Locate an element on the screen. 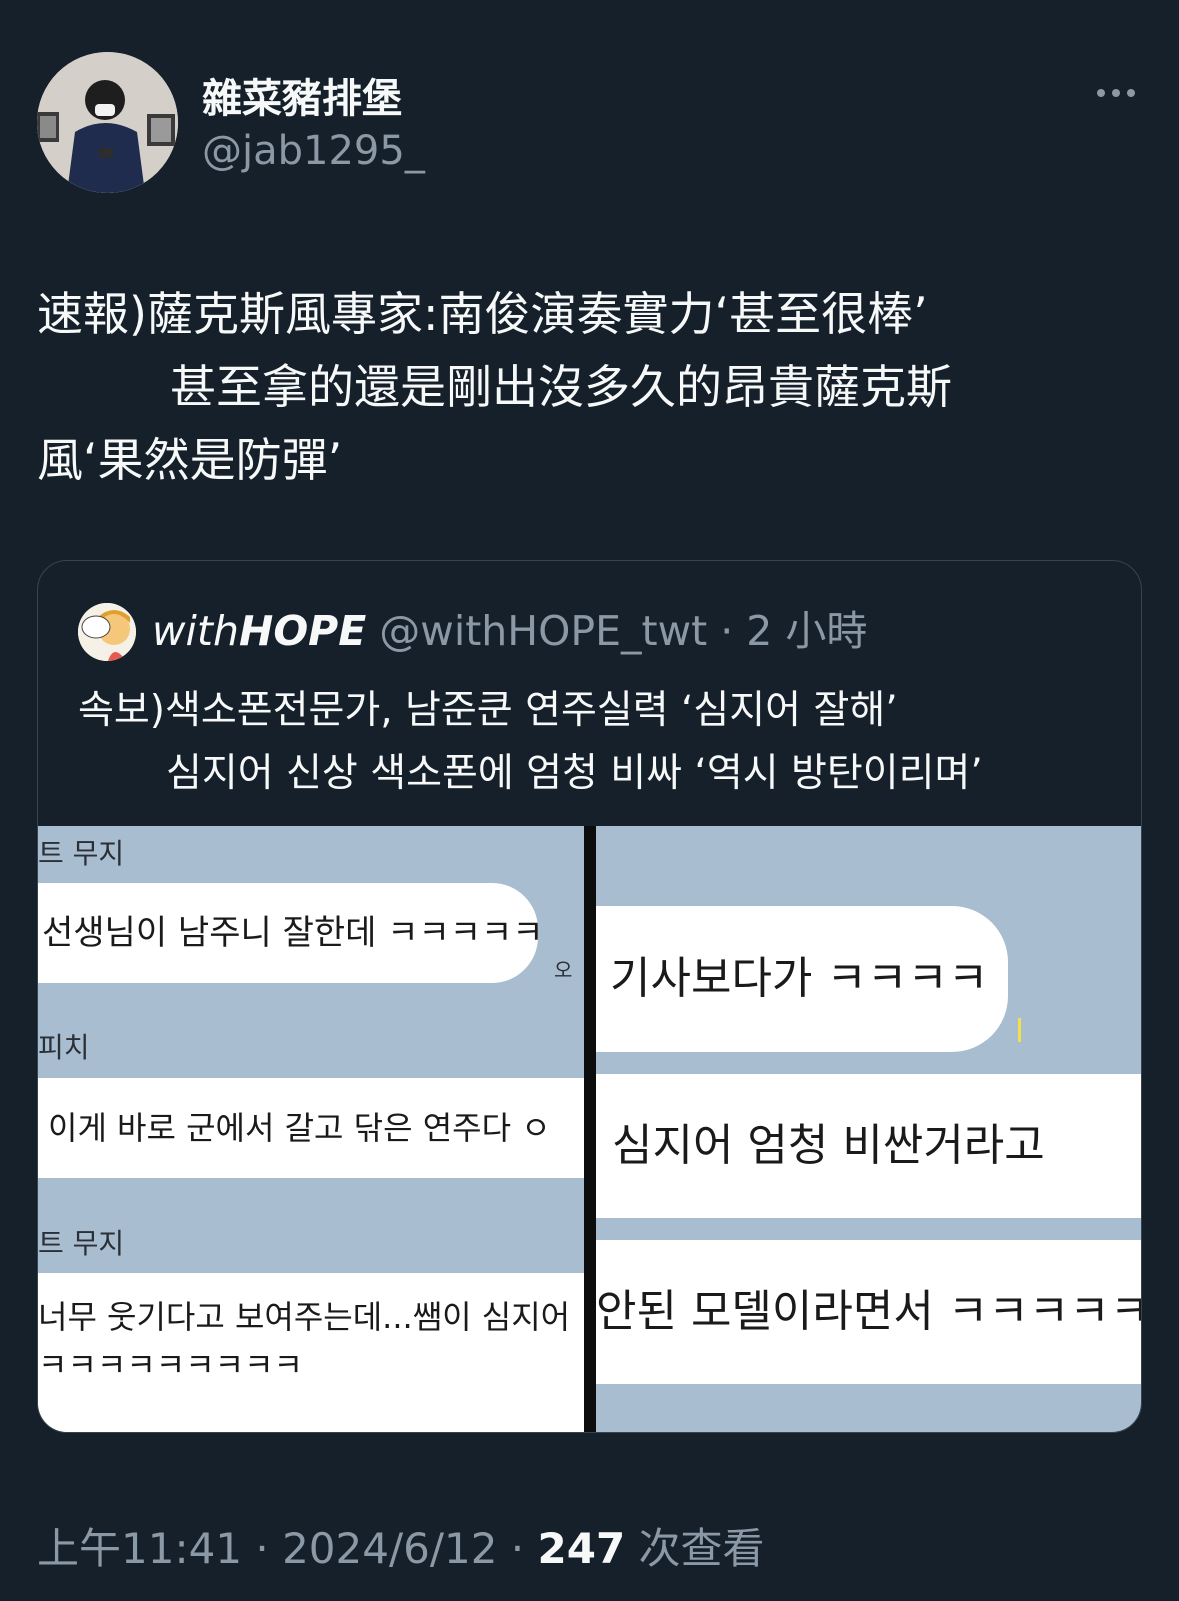  avatar-photo is located at coordinates (107, 122).